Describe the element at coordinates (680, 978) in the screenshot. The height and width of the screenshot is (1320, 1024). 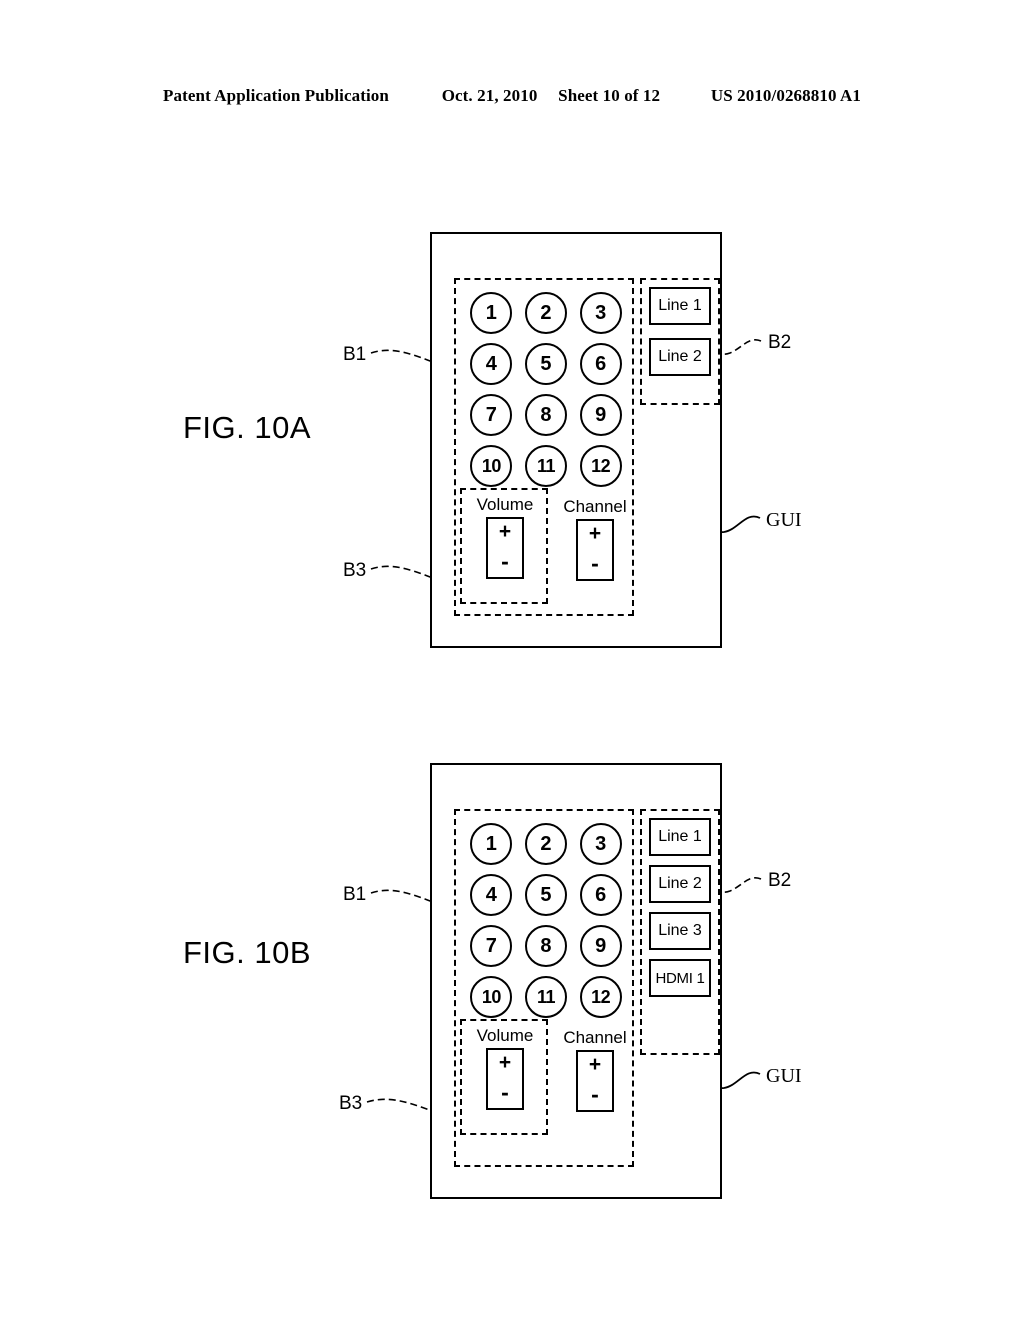
I see `source-button-hdmi-1: HDMI 1` at that location.